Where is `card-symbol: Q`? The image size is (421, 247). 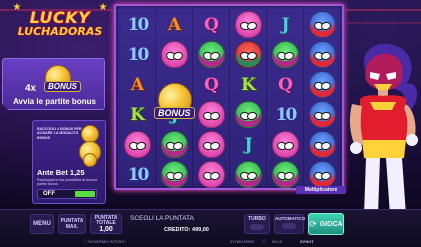
card-symbol: Q is located at coordinates (211, 24).